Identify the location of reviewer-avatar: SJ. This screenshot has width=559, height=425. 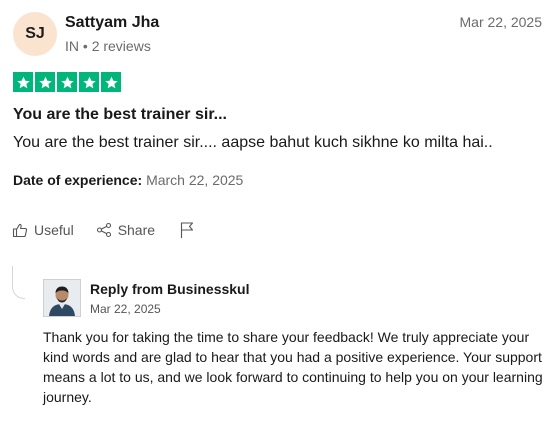
(35, 34).